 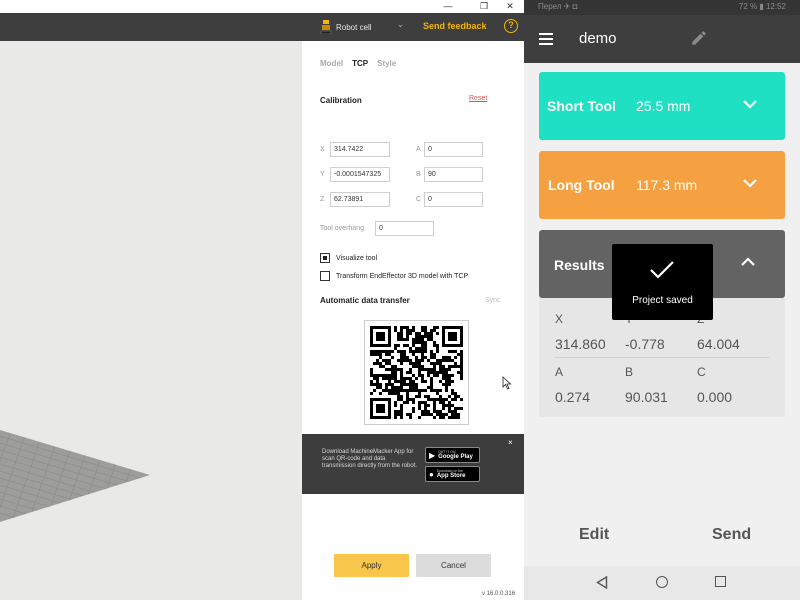 I want to click on android-nav-bar, so click(x=662, y=583).